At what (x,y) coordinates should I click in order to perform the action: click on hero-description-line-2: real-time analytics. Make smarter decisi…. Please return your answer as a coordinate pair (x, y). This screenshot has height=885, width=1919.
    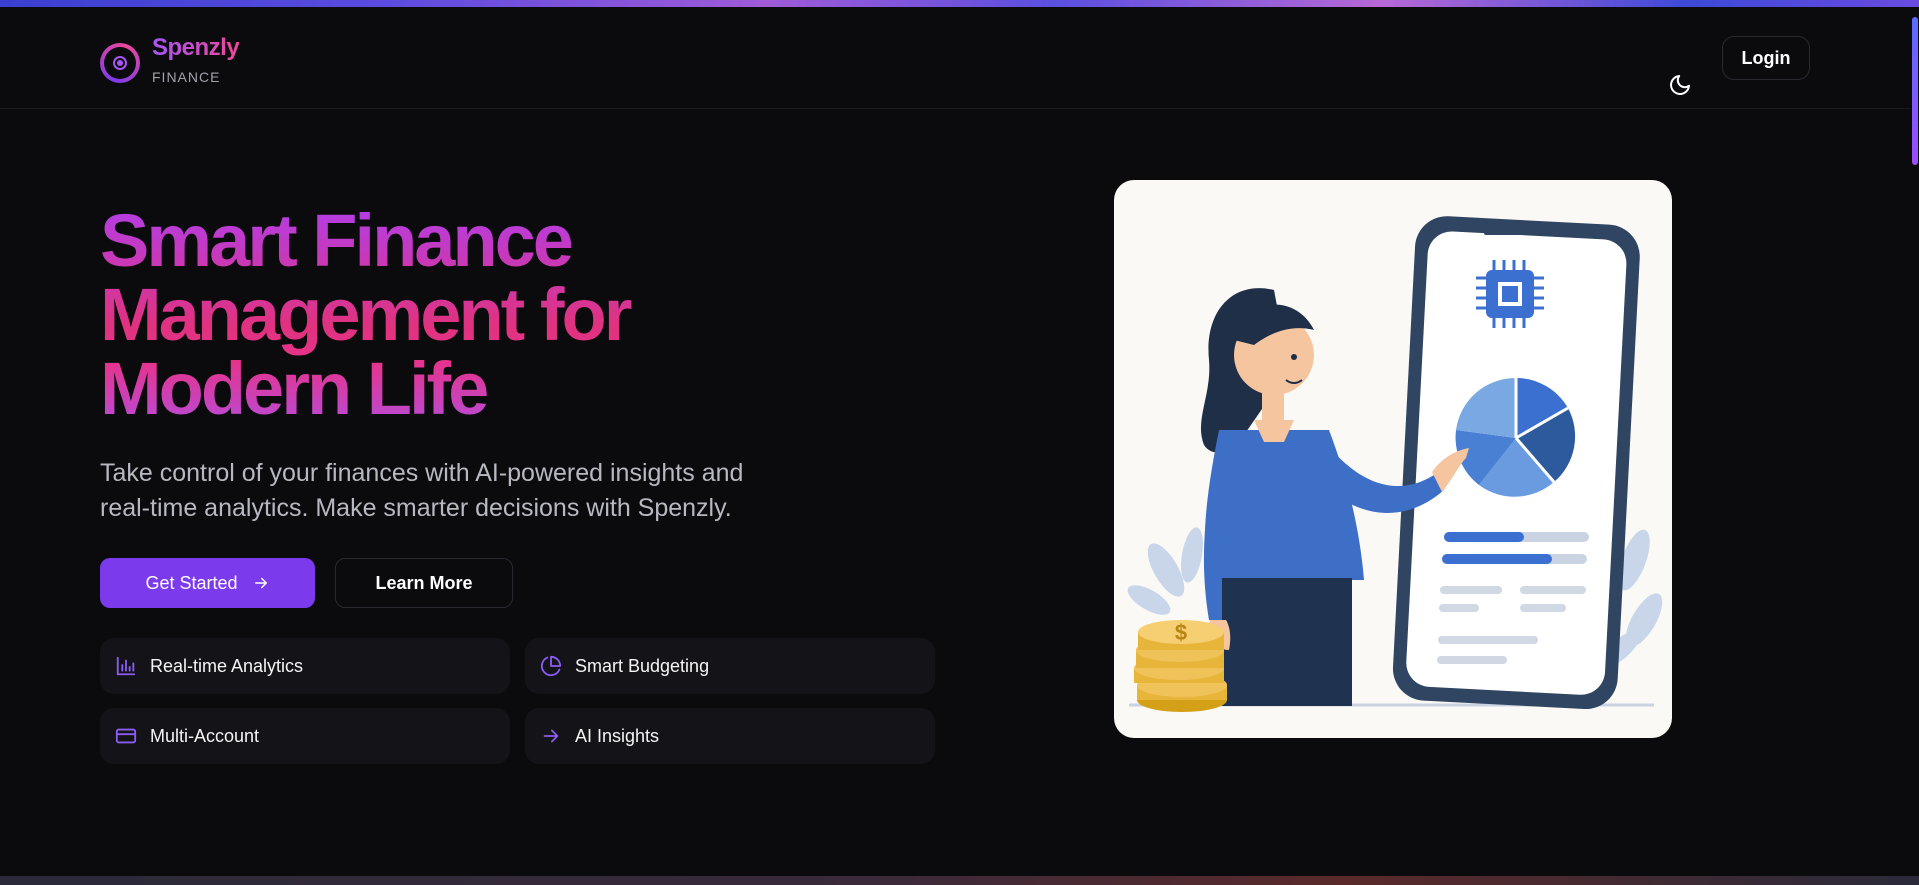
    Looking at the image, I should click on (416, 508).